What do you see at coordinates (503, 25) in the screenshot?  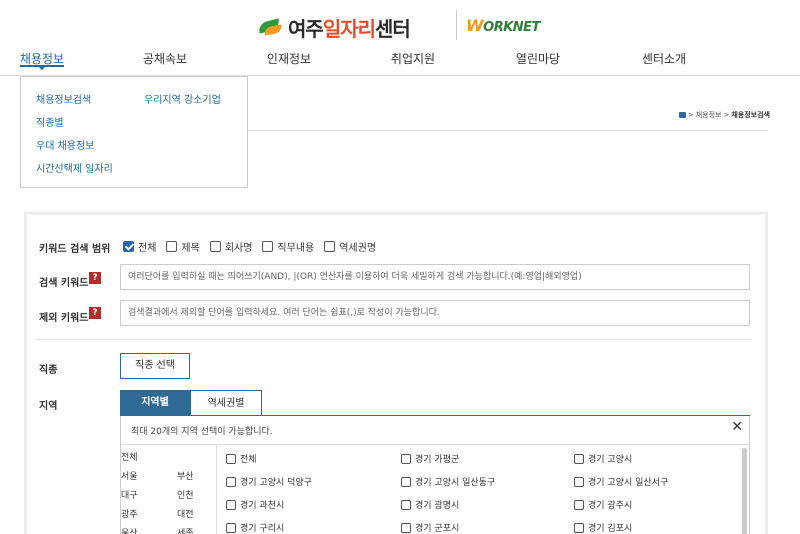 I see `worknet-logo: WORKNET` at bounding box center [503, 25].